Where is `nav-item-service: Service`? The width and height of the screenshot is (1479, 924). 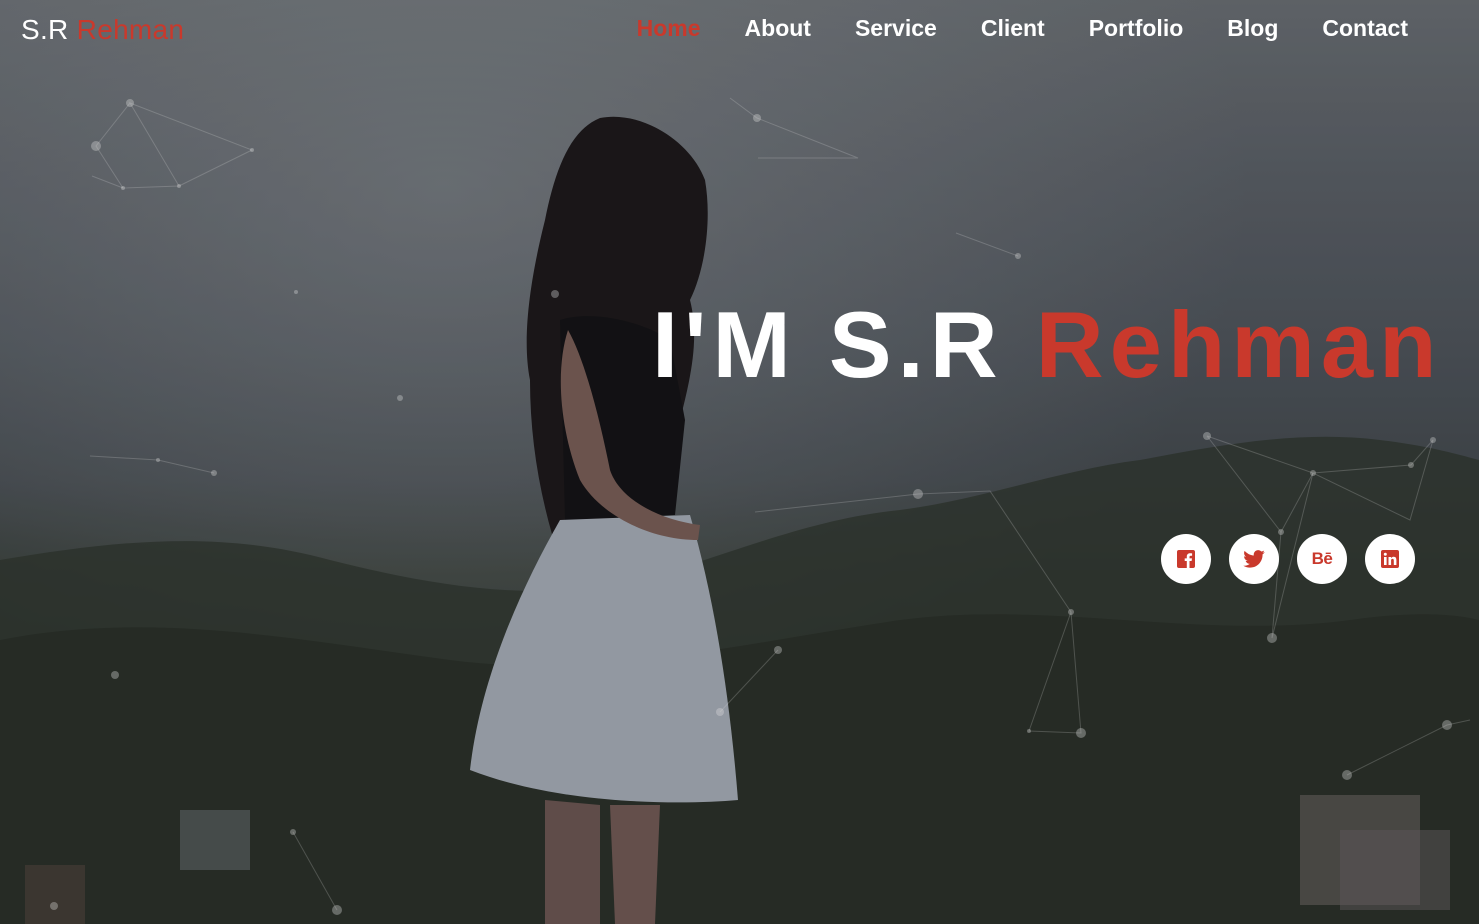
nav-item-service: Service is located at coordinates (896, 28).